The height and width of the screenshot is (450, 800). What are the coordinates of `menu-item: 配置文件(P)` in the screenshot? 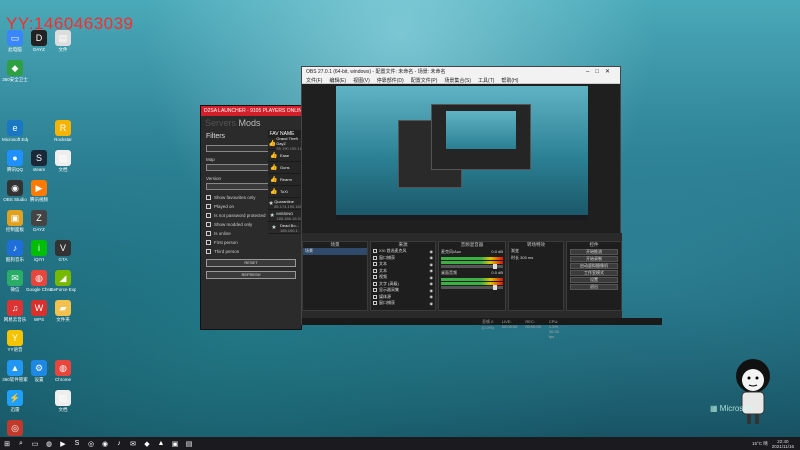 It's located at (424, 80).